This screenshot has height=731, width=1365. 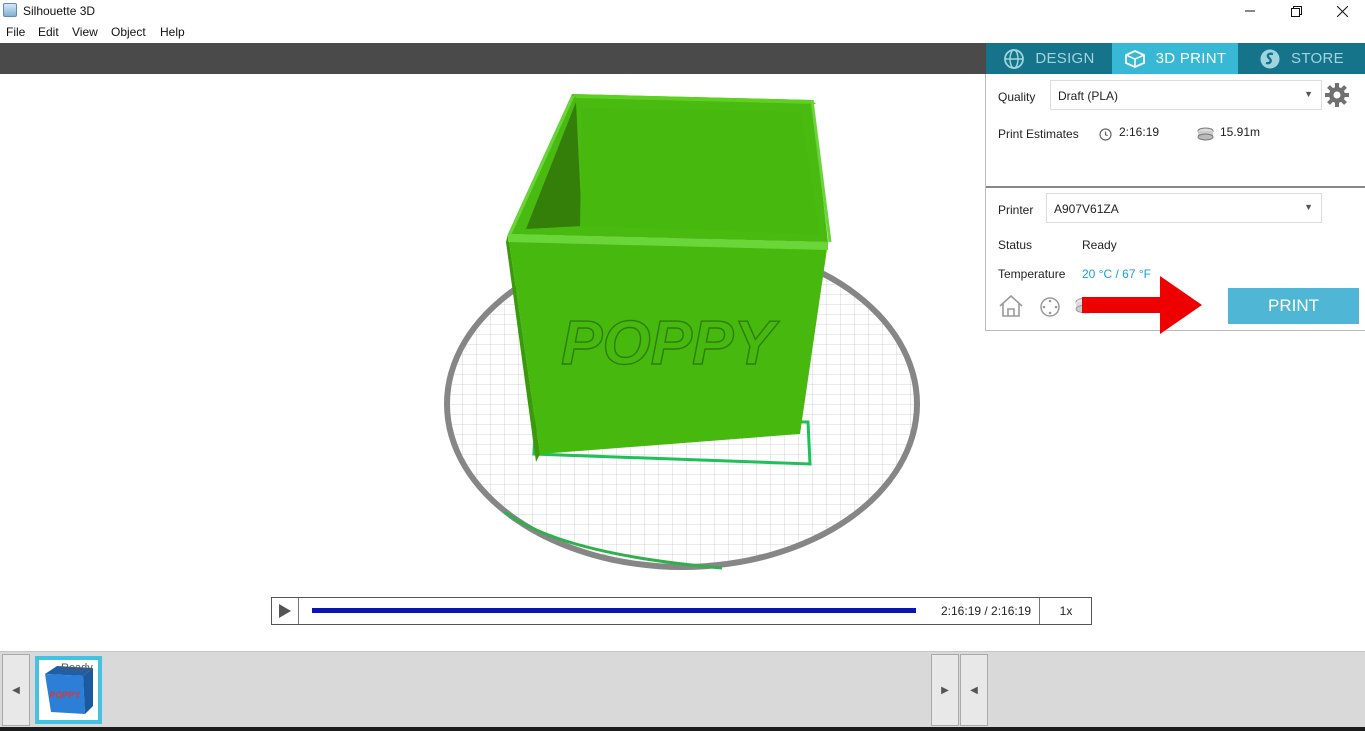 I want to click on silhouette-s-icon, so click(x=1270, y=58).